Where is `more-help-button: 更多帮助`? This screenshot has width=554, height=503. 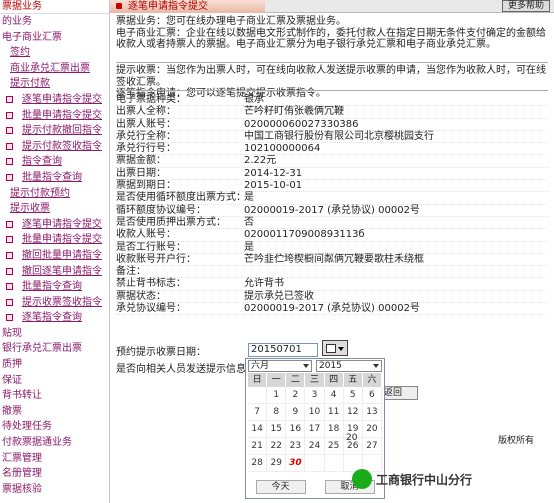
more-help-button: 更多帮助 is located at coordinates (526, 6).